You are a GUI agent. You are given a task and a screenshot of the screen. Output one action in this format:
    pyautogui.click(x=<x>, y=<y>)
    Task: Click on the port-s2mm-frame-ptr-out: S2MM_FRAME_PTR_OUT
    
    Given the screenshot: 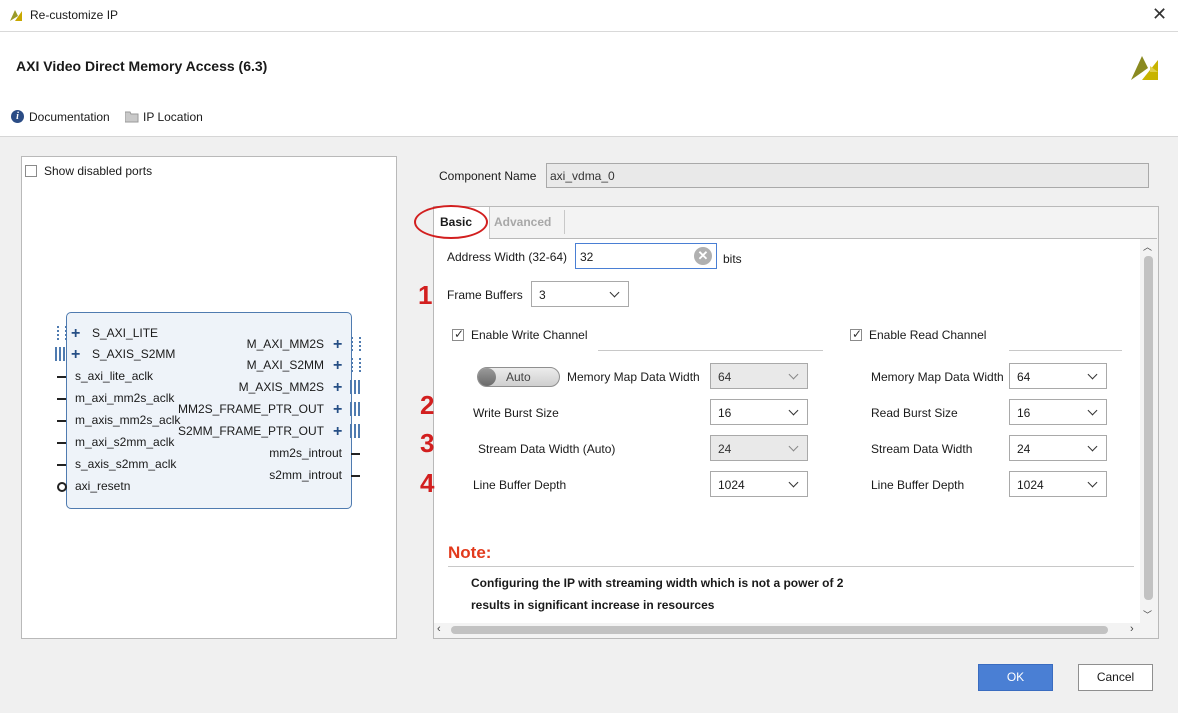 What is the action you would take?
    pyautogui.click(x=250, y=431)
    